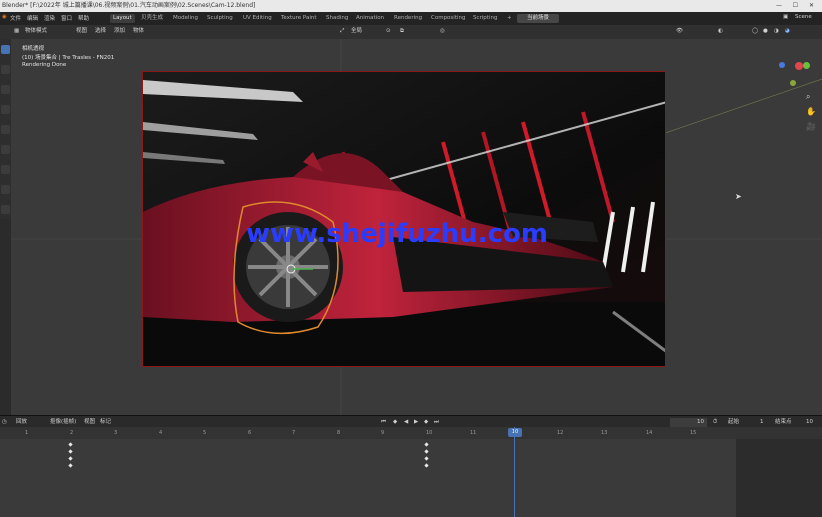  What do you see at coordinates (5, 109) in the screenshot?
I see `rotate-tool-icon` at bounding box center [5, 109].